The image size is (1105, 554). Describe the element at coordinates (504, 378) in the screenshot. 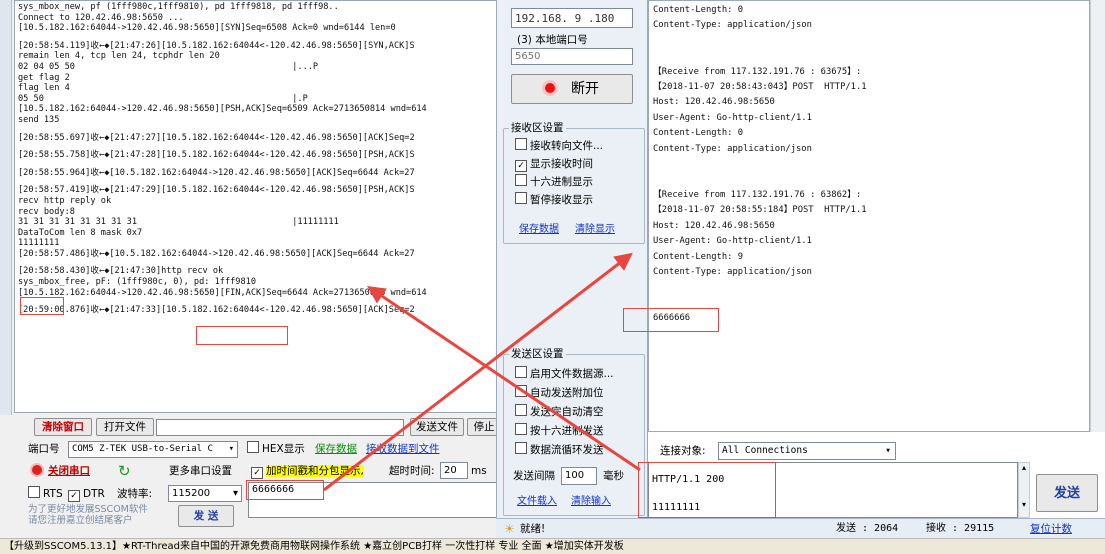

I see `arrow-reply-to-log` at that location.